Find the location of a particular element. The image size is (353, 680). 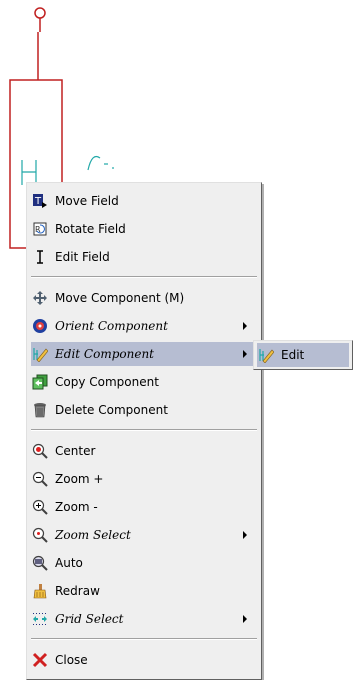

move-field-icon: T is located at coordinates (40, 201).